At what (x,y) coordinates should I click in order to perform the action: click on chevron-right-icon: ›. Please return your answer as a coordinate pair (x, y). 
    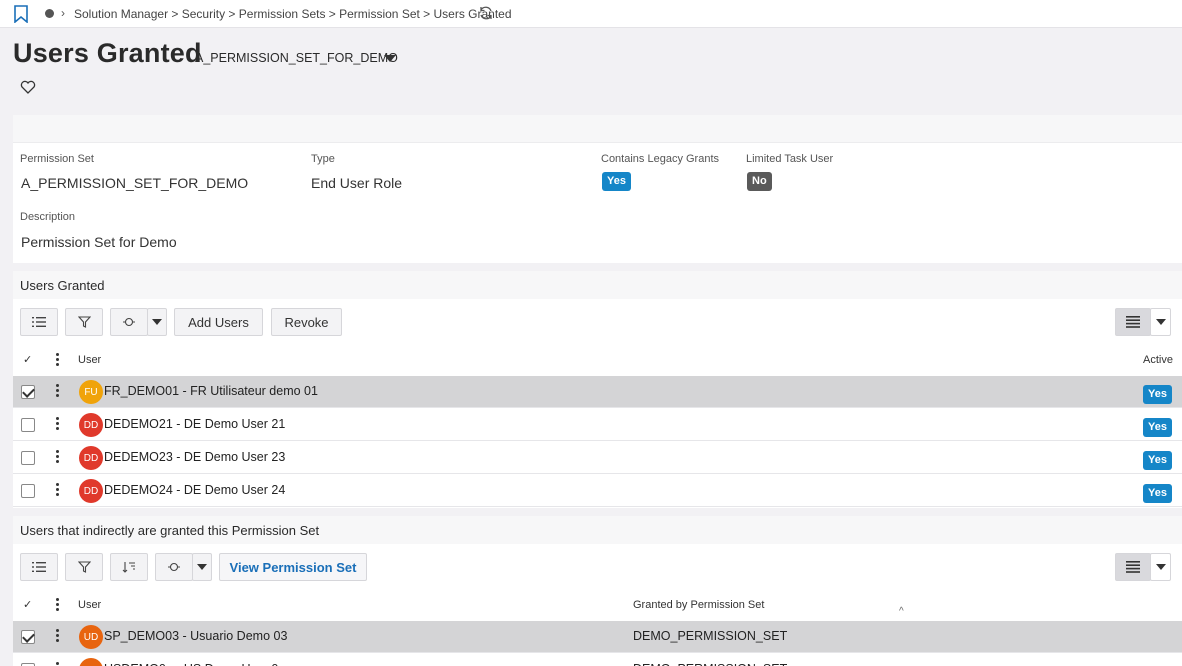
    Looking at the image, I should click on (63, 13).